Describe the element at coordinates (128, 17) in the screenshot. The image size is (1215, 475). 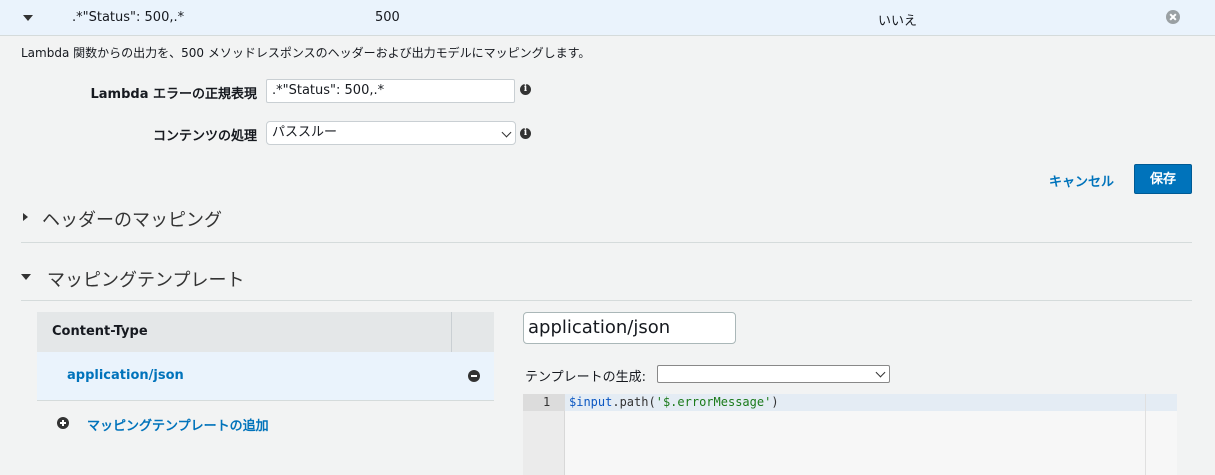
I see `response-regex-text: .*"Status": 500,.*` at that location.